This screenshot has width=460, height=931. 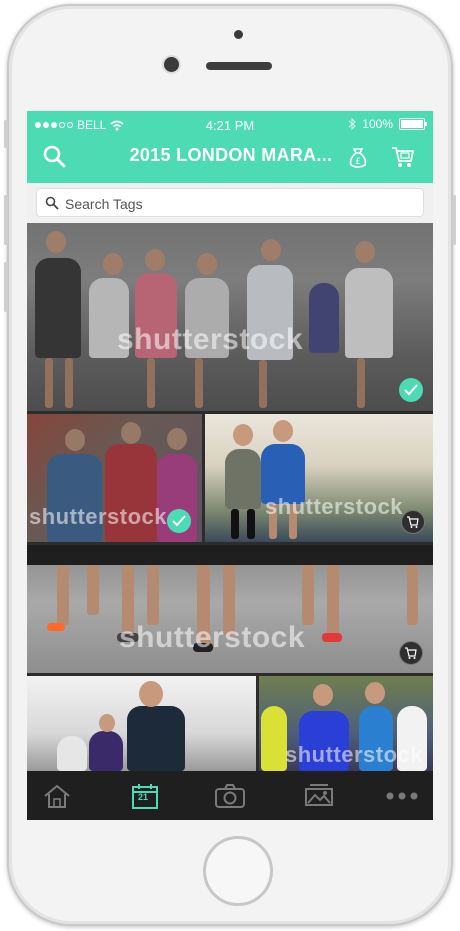 What do you see at coordinates (52, 203) in the screenshot?
I see `search-field-icon` at bounding box center [52, 203].